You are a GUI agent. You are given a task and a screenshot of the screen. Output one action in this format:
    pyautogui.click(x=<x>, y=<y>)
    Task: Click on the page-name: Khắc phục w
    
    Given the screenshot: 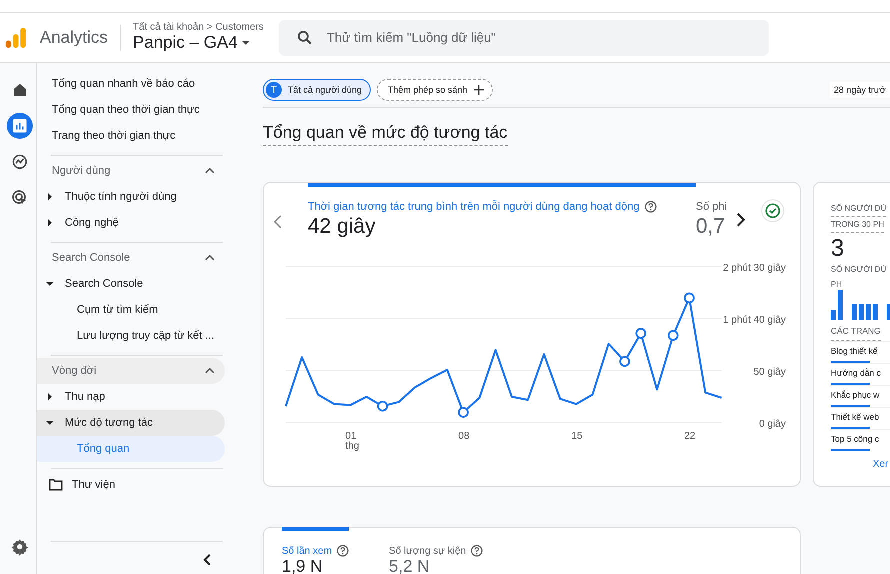 What is the action you would take?
    pyautogui.click(x=856, y=395)
    